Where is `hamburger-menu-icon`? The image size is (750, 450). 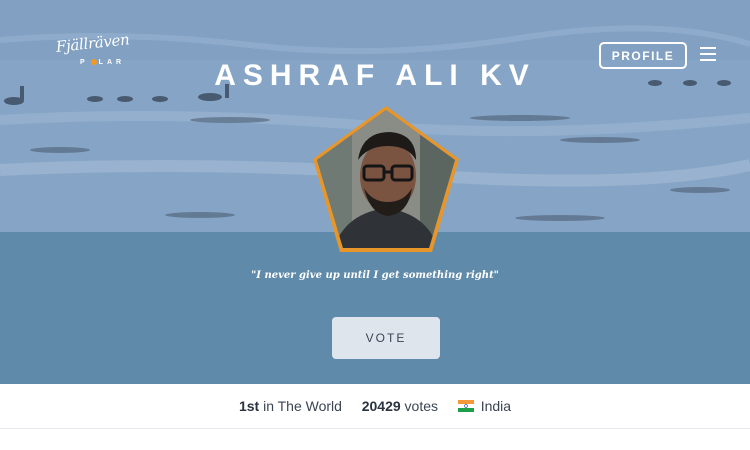 hamburger-menu-icon is located at coordinates (709, 55).